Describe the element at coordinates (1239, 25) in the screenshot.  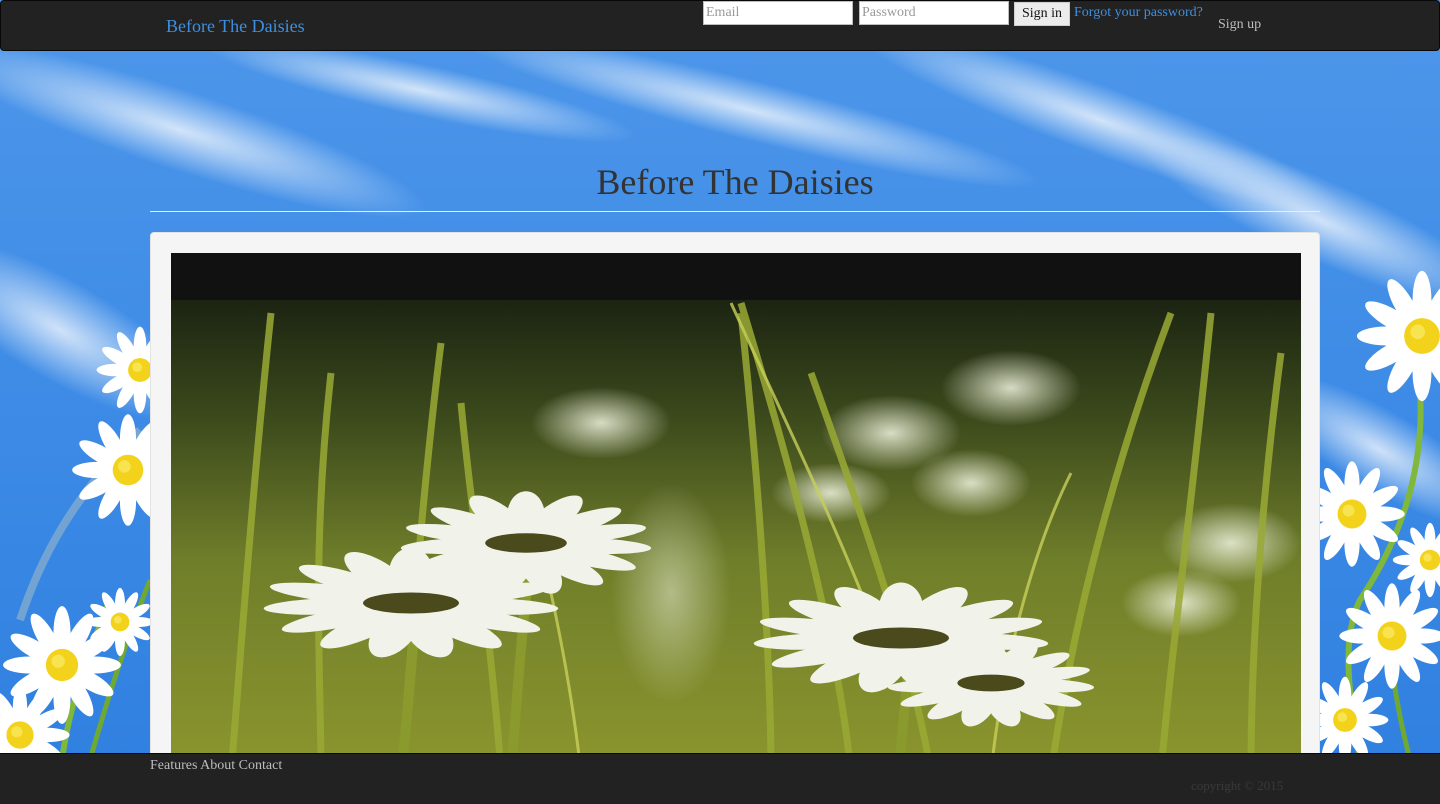
I see `sign-up-link: Sign up` at that location.